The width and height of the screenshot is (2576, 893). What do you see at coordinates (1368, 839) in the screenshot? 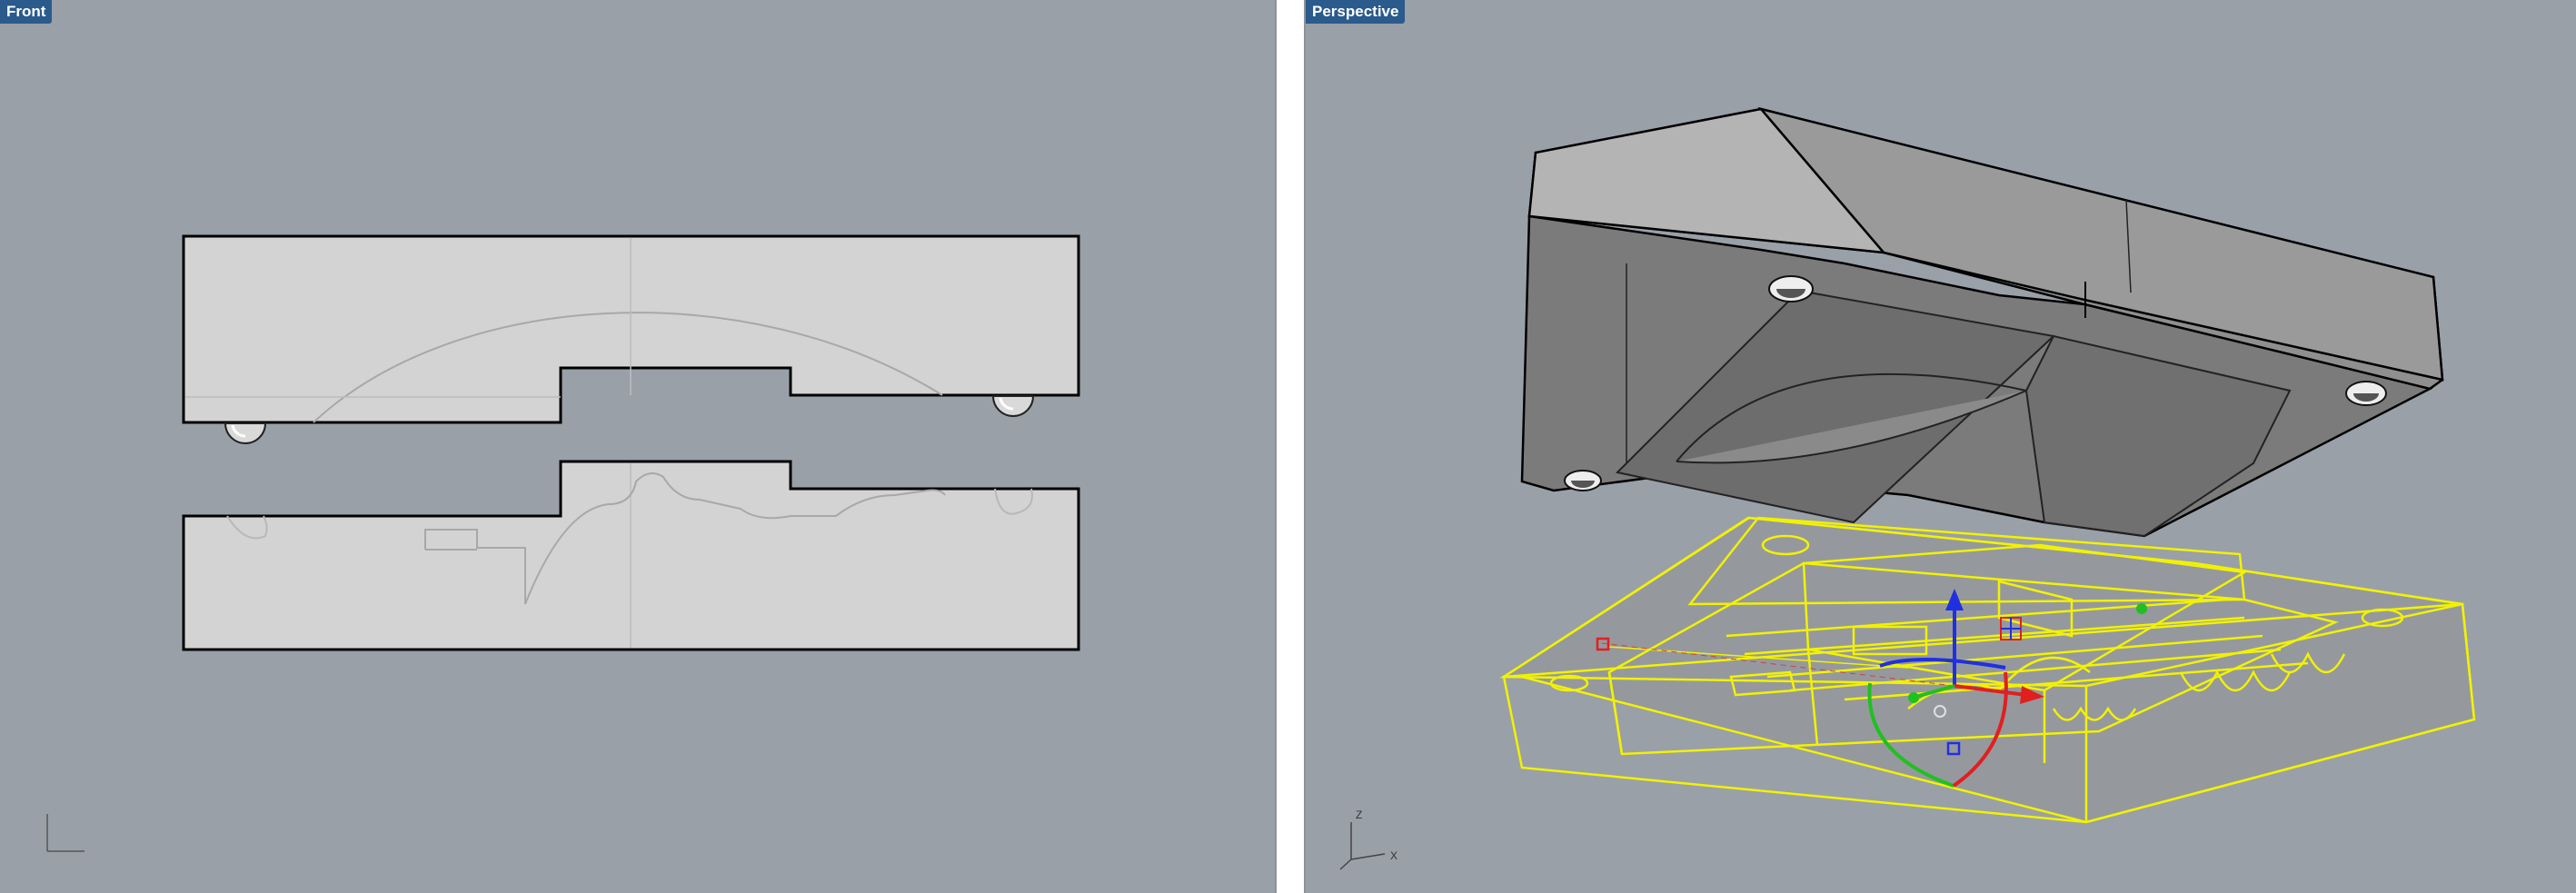
I see `world-axis-icon: Z X` at bounding box center [1368, 839].